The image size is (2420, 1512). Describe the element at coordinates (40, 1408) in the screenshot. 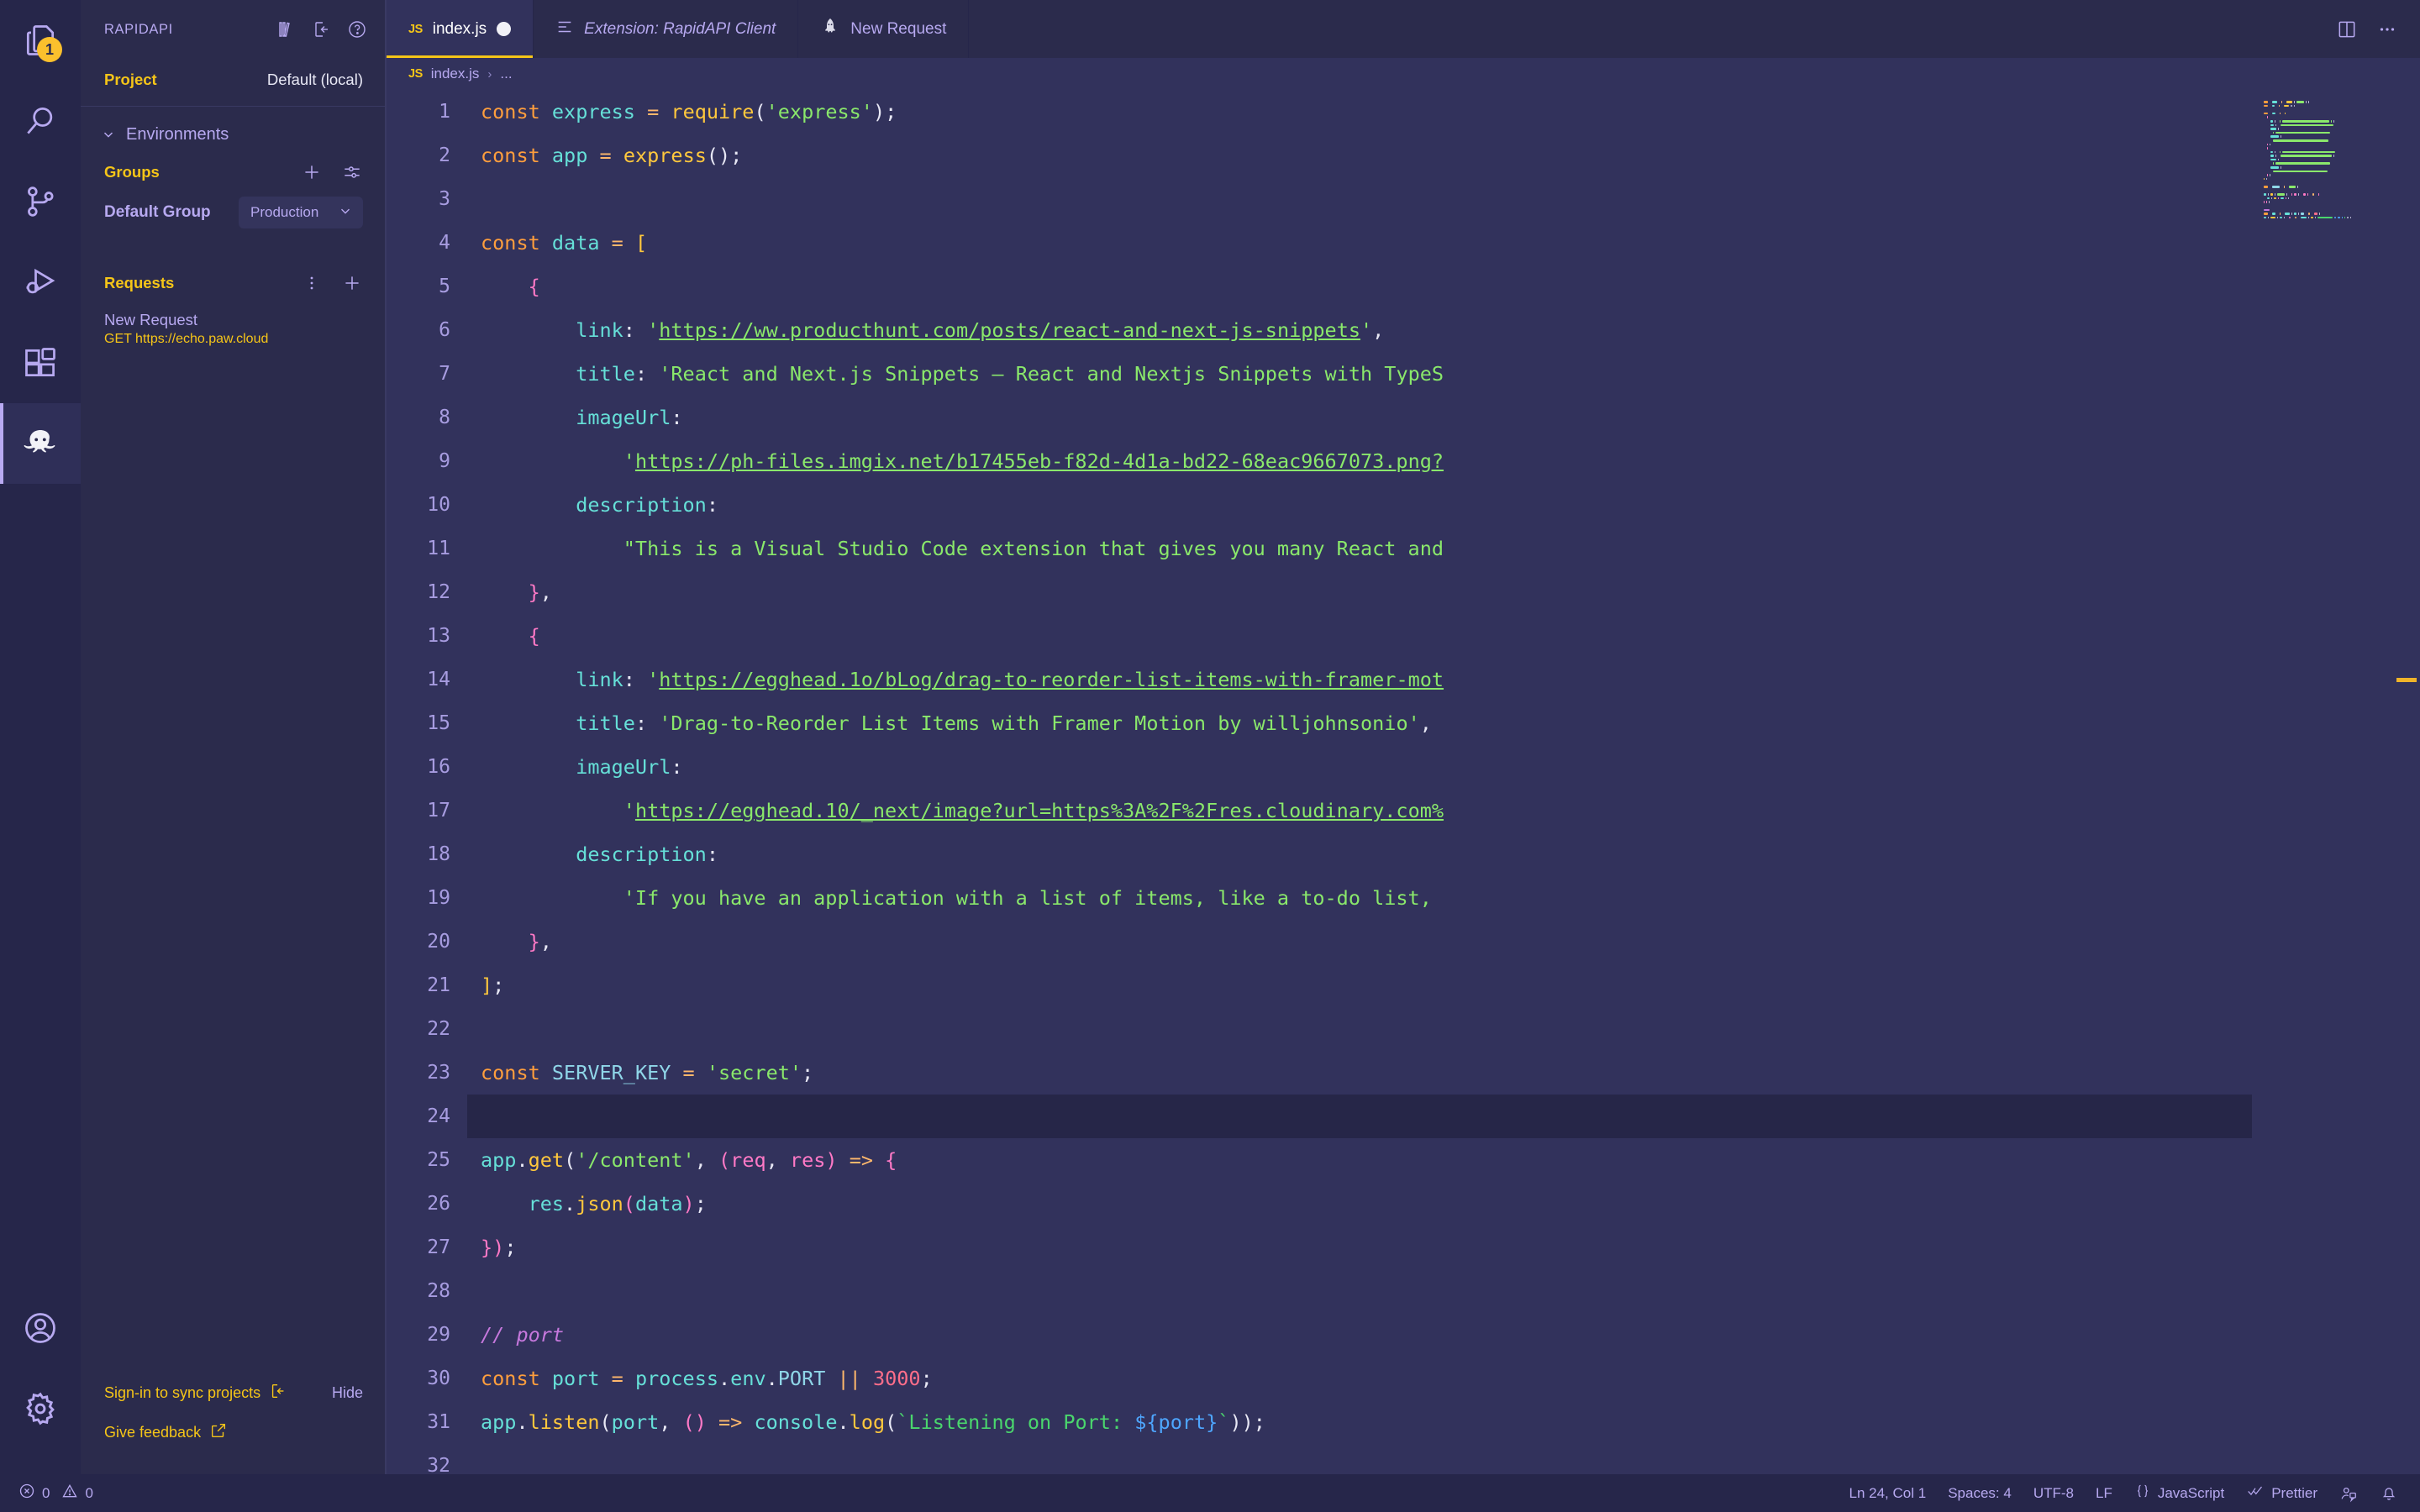

I see `activity-item-manage` at that location.